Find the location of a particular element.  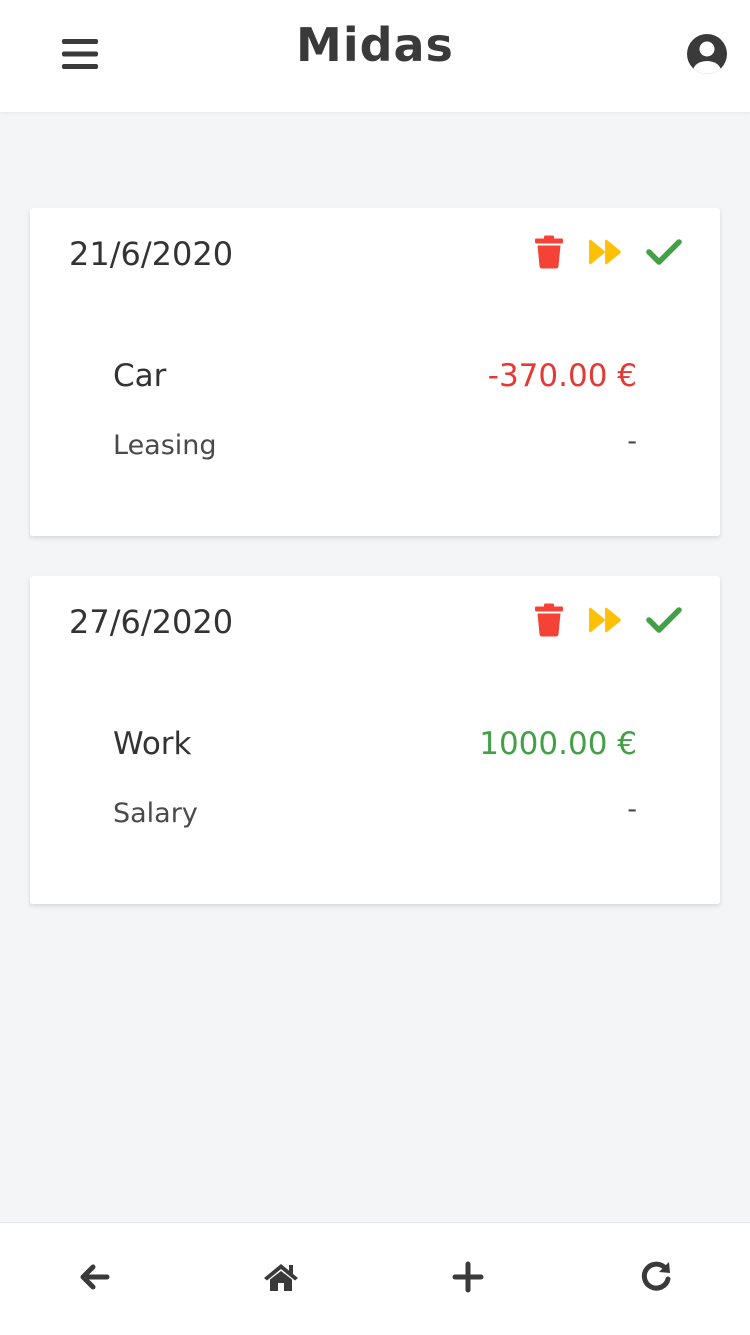

account-button is located at coordinates (707, 56).